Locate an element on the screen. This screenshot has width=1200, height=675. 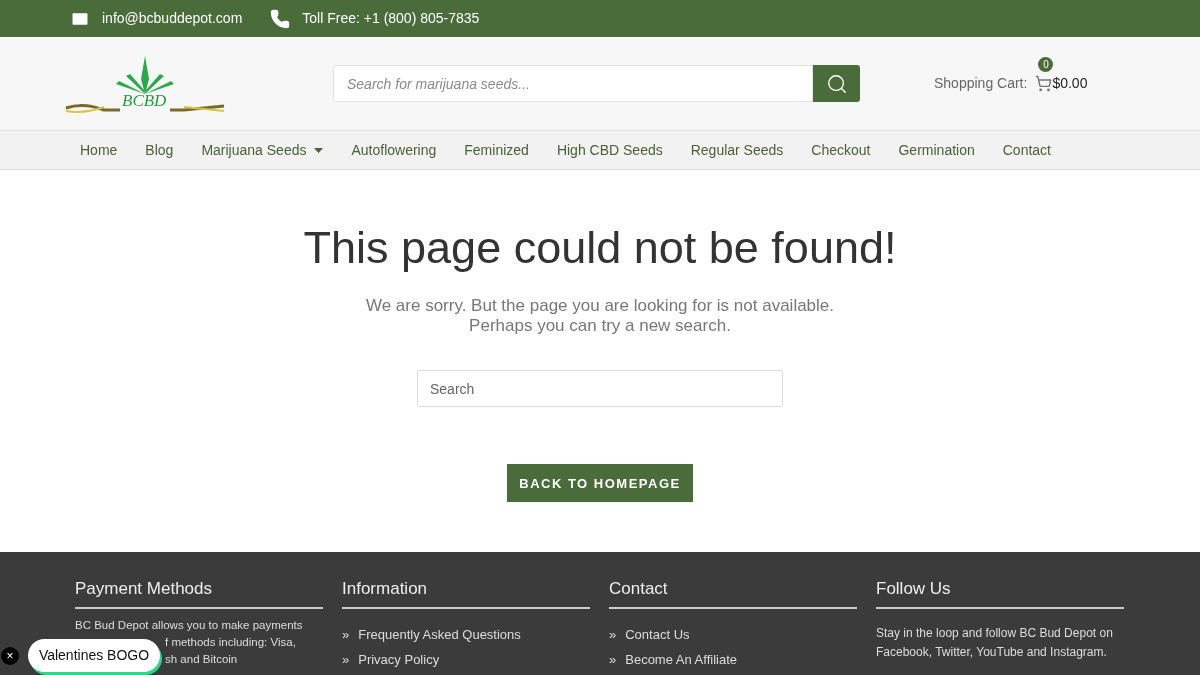
nav-link: Marijuana Seeds is located at coordinates (262, 150).